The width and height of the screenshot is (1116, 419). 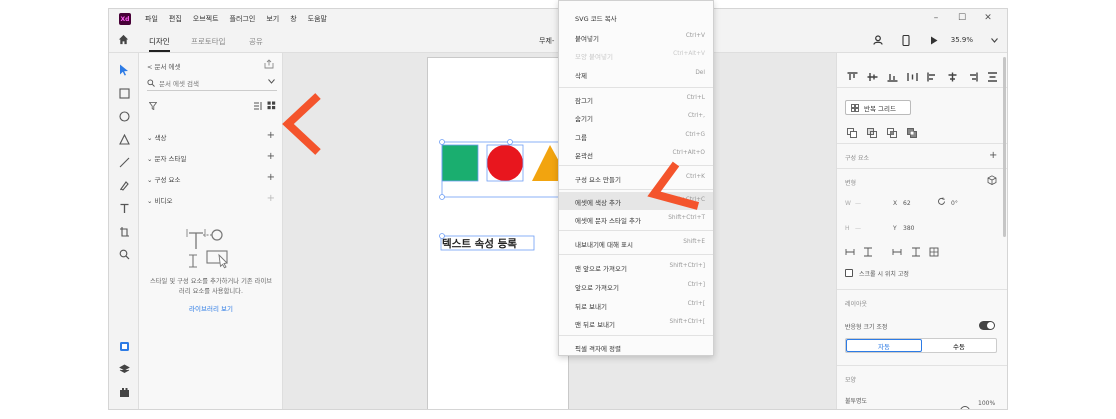 What do you see at coordinates (211, 179) in the screenshot?
I see `section-components: ⌄ 구성 요소 +` at bounding box center [211, 179].